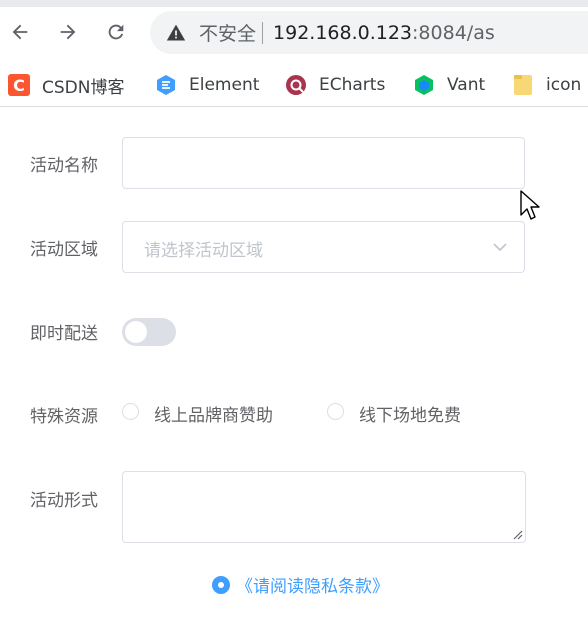 This screenshot has width=588, height=618. Describe the element at coordinates (410, 413) in the screenshot. I see `radio-offline-venue-label: 线下场地免费` at that location.